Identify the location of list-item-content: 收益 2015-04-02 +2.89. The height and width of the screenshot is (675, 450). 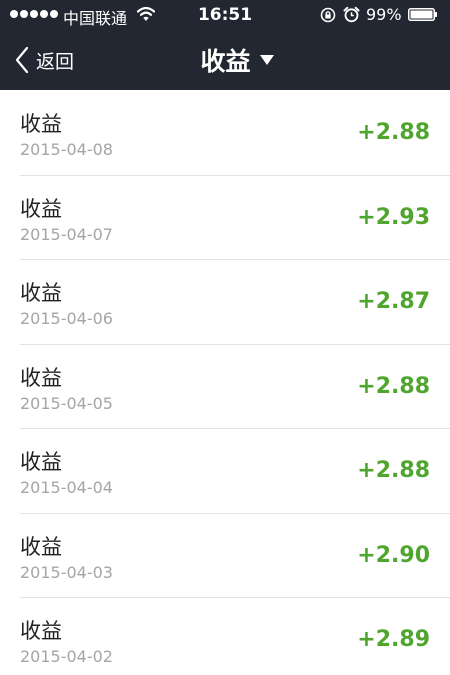
(225, 636).